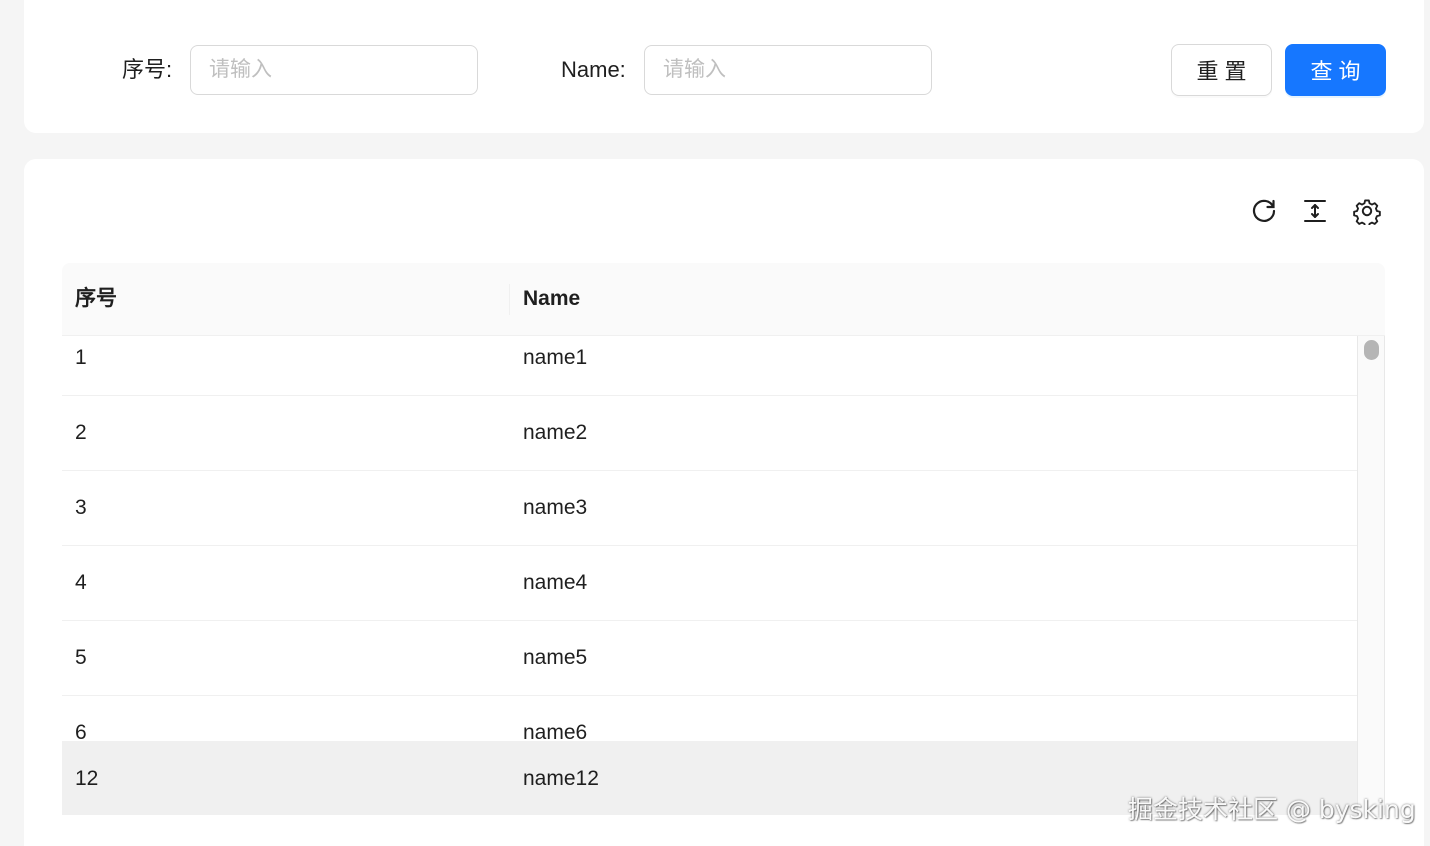 The width and height of the screenshot is (1430, 846). What do you see at coordinates (788, 70) in the screenshot?
I see `name-search-input` at bounding box center [788, 70].